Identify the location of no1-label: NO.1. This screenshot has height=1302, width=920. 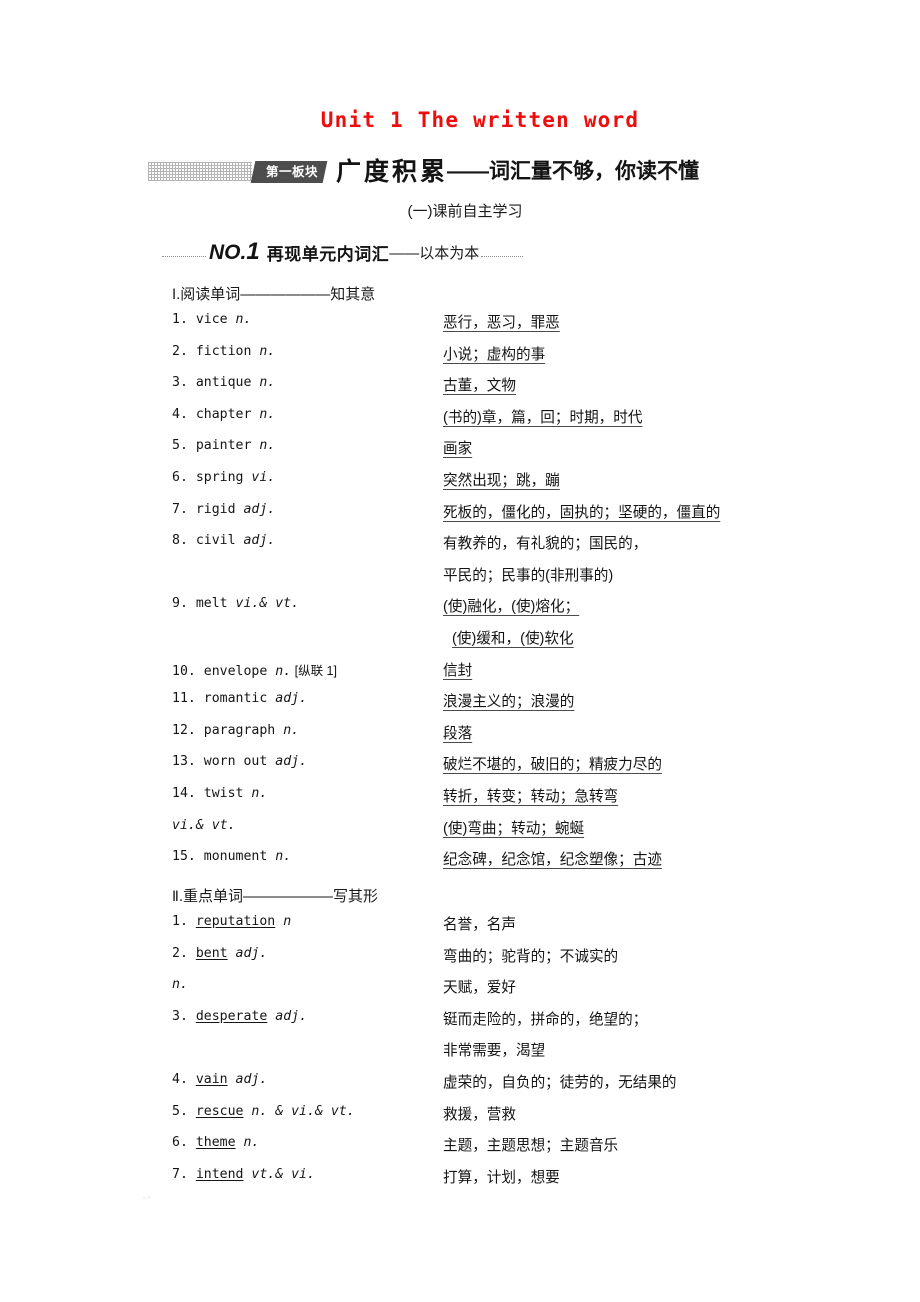
(234, 252).